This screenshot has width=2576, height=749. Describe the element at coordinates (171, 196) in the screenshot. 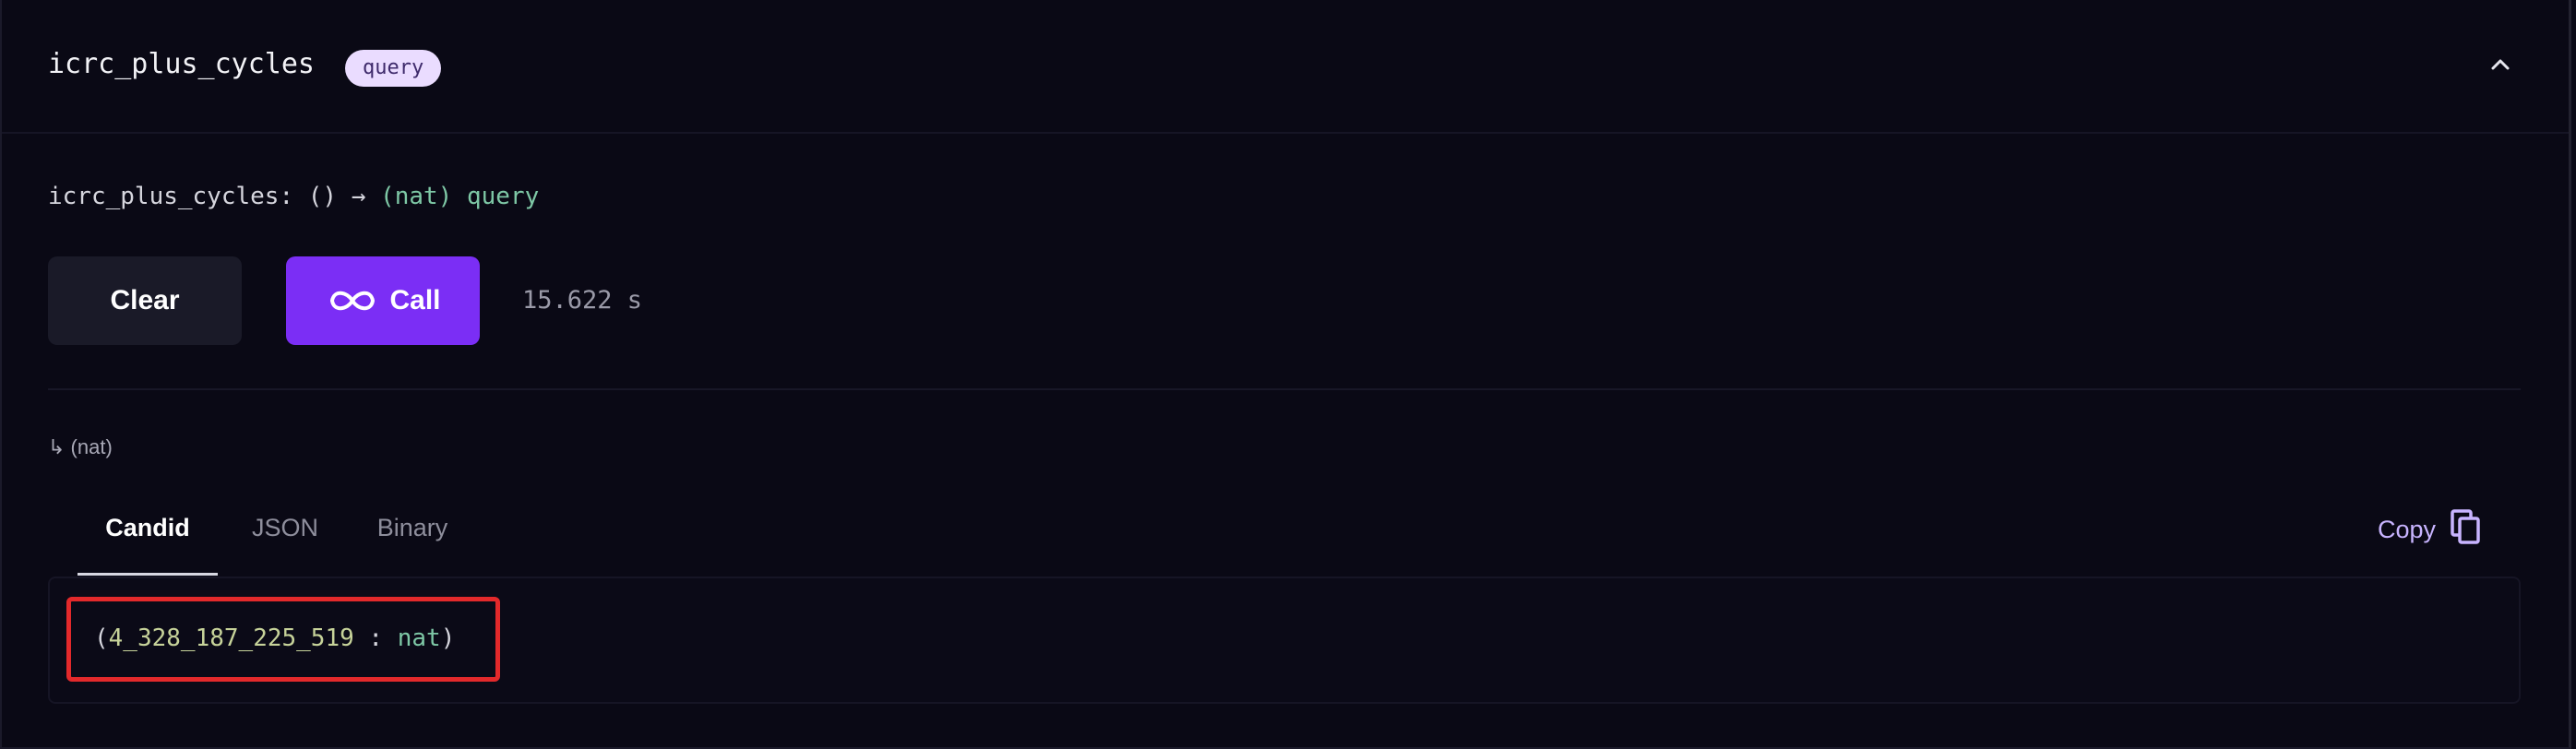

I see `signature-name: icrc_plus_cycles:` at that location.